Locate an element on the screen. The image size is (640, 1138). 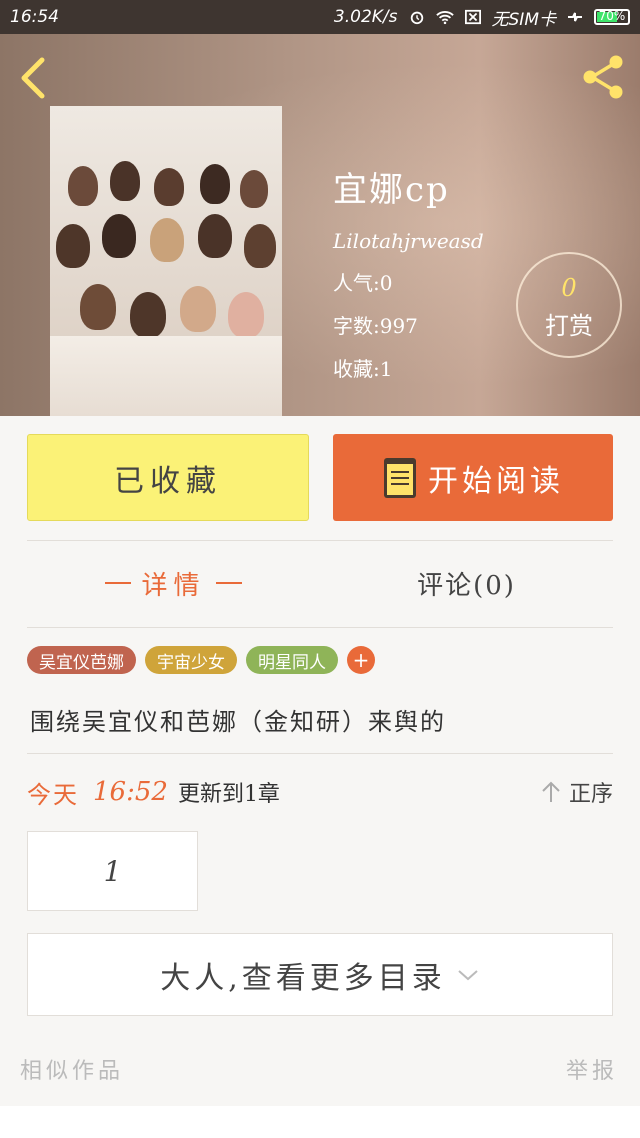
tag-item: 吴宜仪芭娜 is located at coordinates (81, 660).